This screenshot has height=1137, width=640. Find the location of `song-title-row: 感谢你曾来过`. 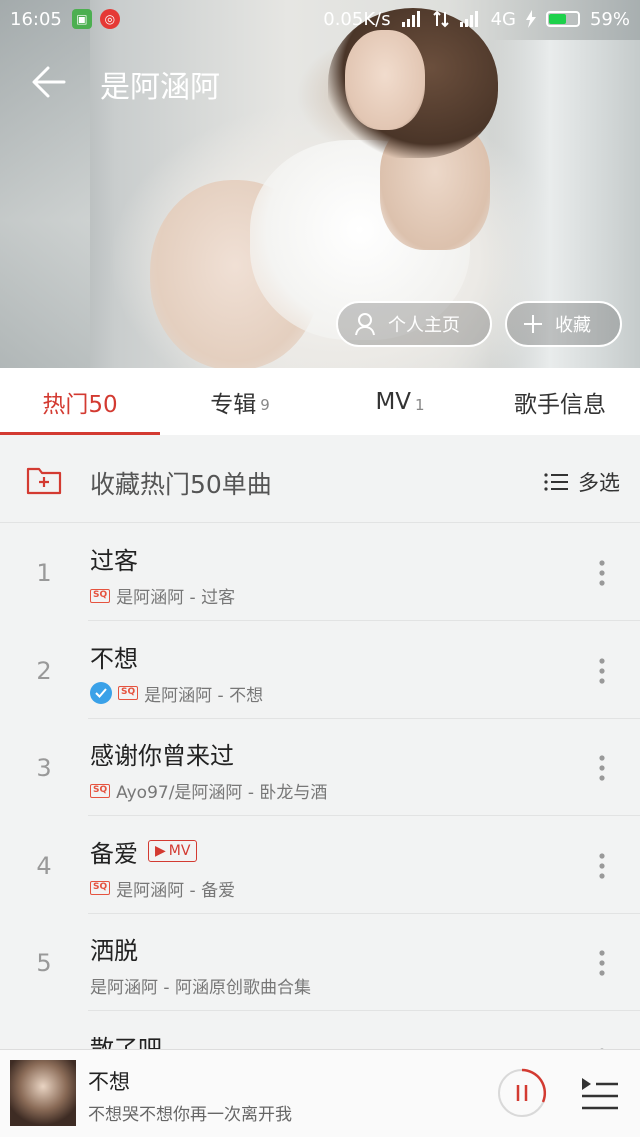

song-title-row: 感谢你曾来过 is located at coordinates (162, 753).